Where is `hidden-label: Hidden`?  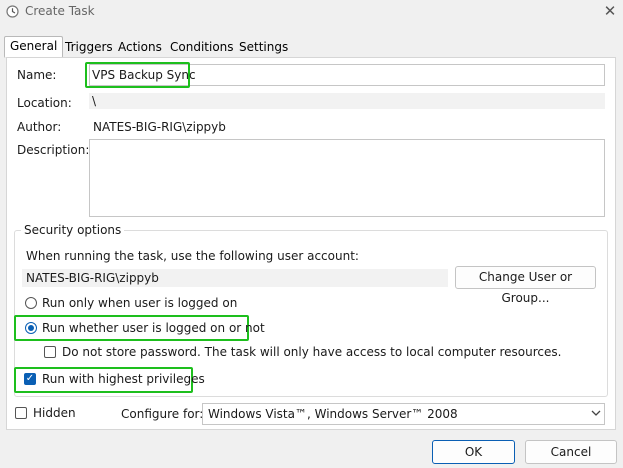 hidden-label: Hidden is located at coordinates (54, 413).